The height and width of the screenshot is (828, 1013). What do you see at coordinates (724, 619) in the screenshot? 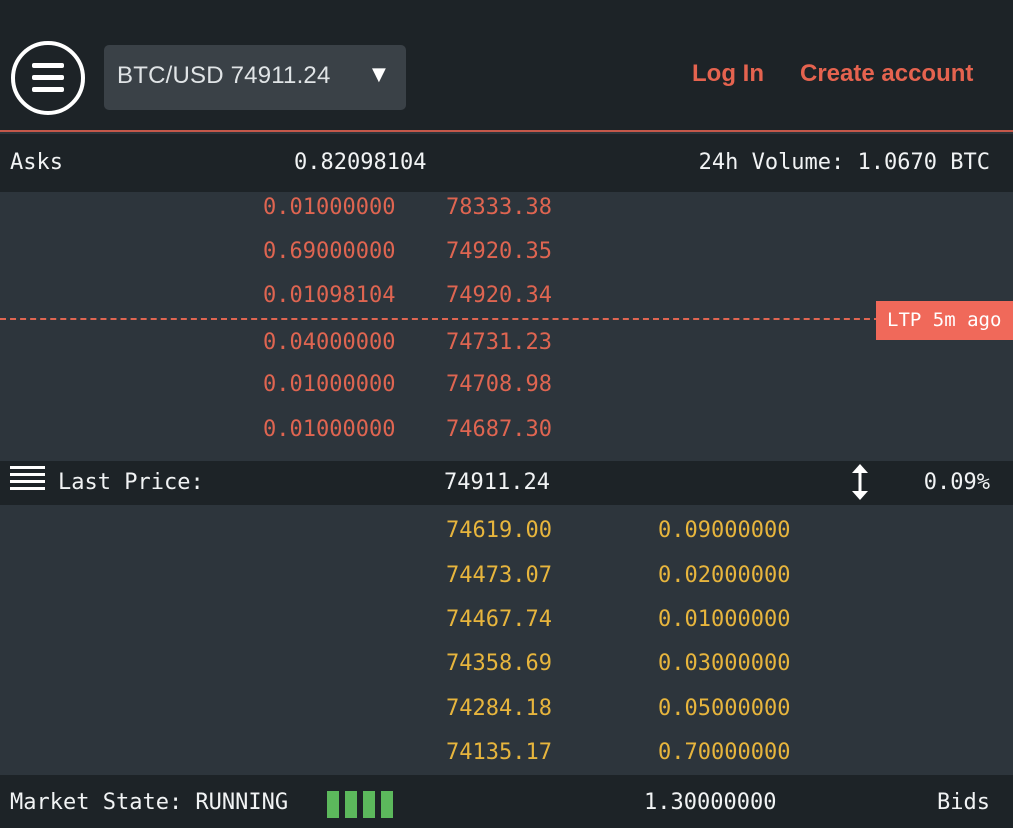
I see `bid-amount: 0.01000000` at bounding box center [724, 619].